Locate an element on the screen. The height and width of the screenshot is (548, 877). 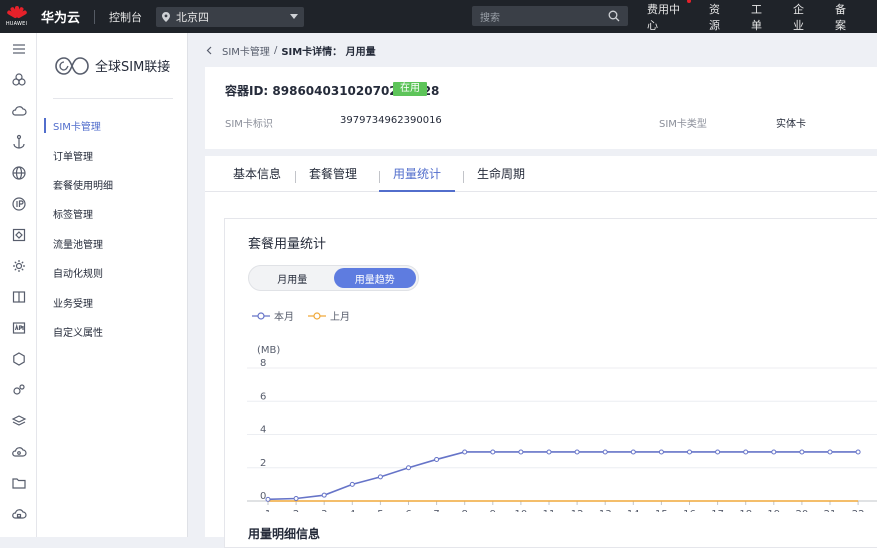
x-tick-label: 17 is located at coordinates (717, 510).